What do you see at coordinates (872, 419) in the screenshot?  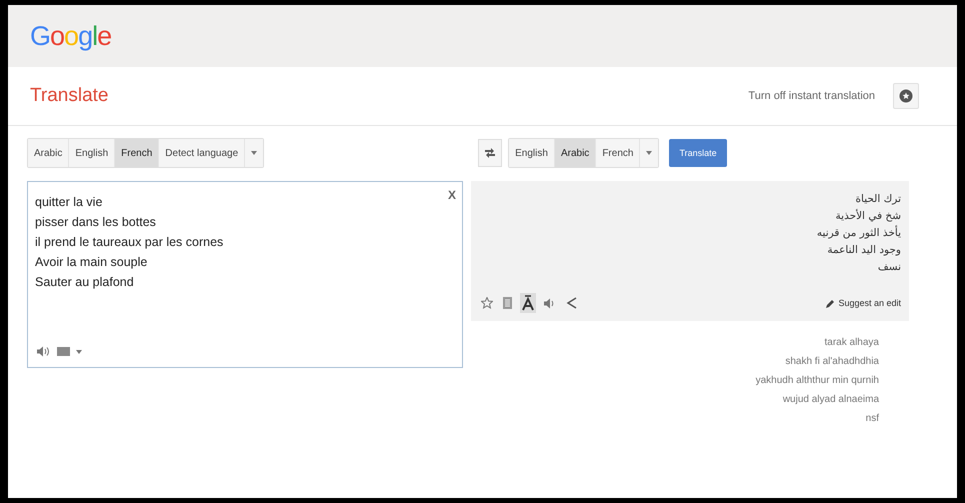 I see `romanization-line: nsf` at bounding box center [872, 419].